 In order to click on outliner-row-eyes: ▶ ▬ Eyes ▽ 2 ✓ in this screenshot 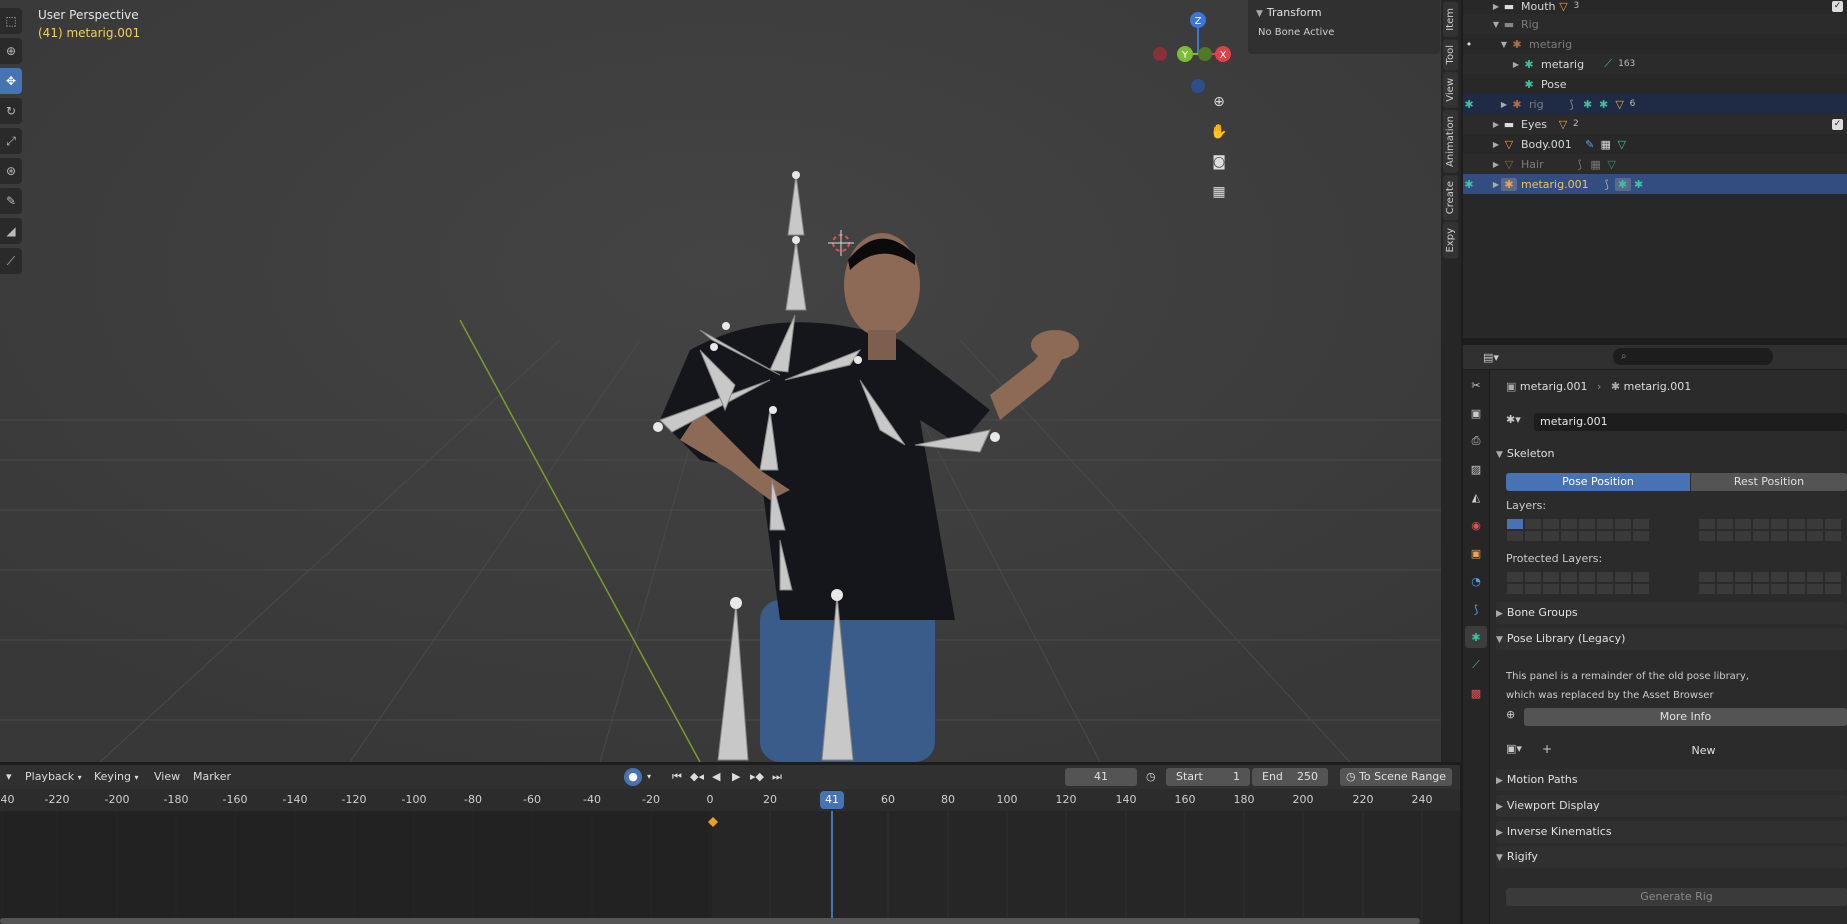, I will do `click(1655, 124)`.